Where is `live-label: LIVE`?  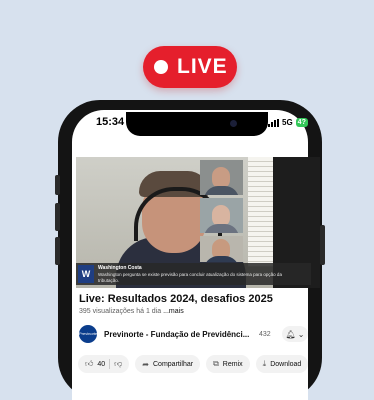 live-label: LIVE is located at coordinates (202, 66).